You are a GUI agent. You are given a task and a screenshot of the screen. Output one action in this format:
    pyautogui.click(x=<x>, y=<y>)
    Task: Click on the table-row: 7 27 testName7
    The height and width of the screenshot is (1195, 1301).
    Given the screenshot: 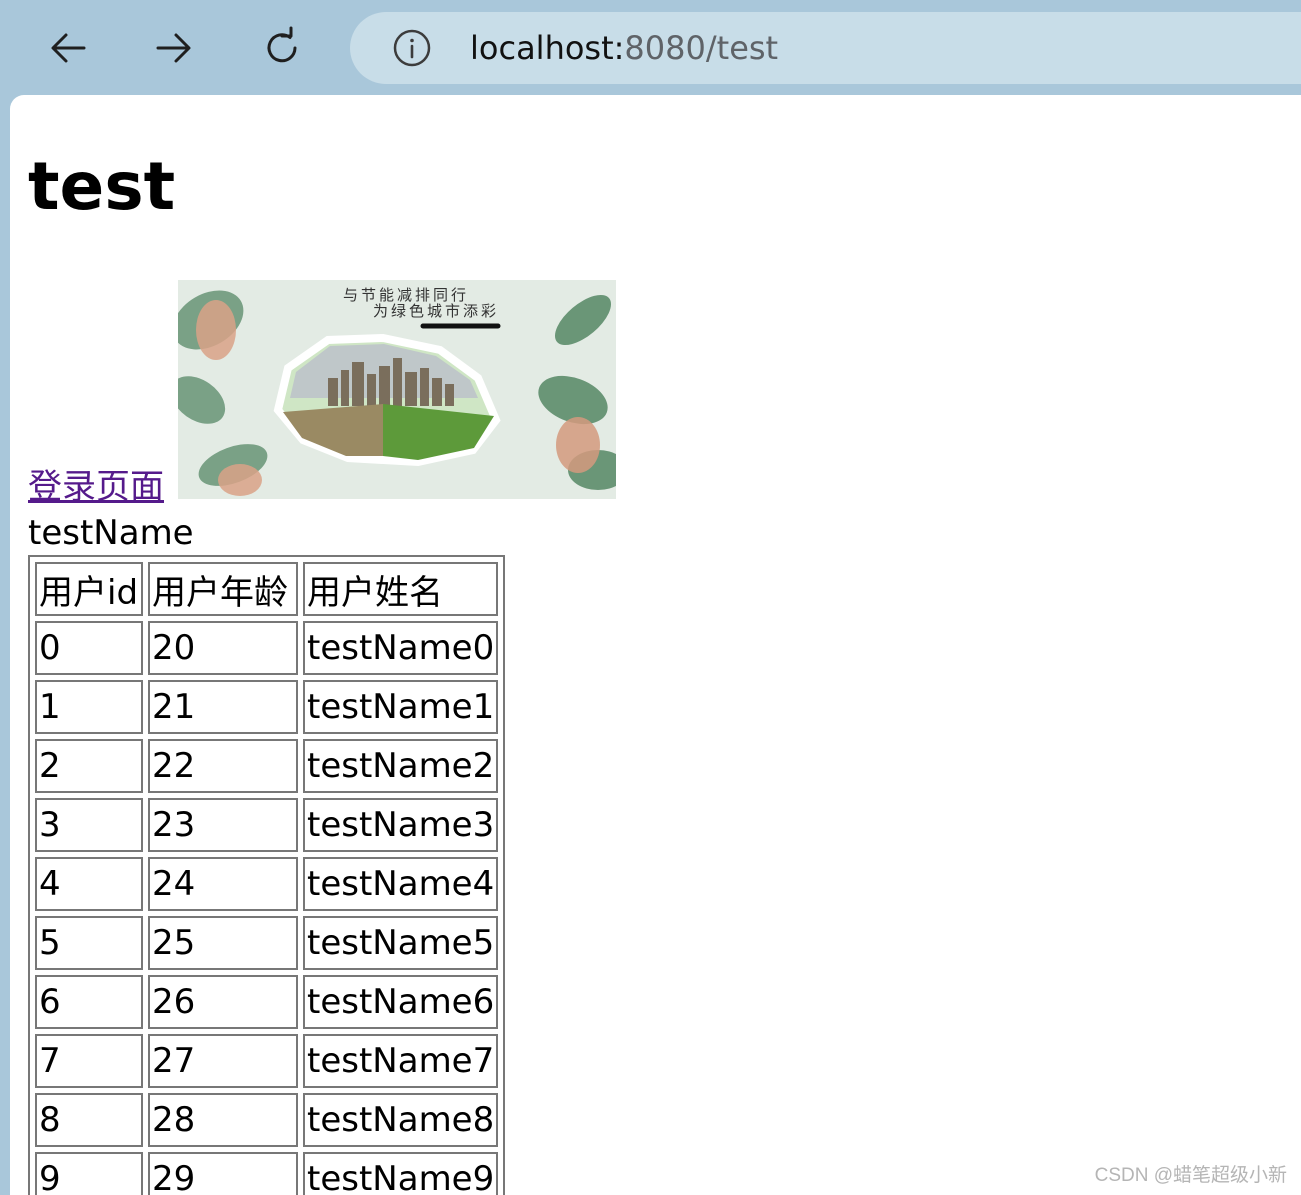 What is the action you would take?
    pyautogui.click(x=267, y=1061)
    